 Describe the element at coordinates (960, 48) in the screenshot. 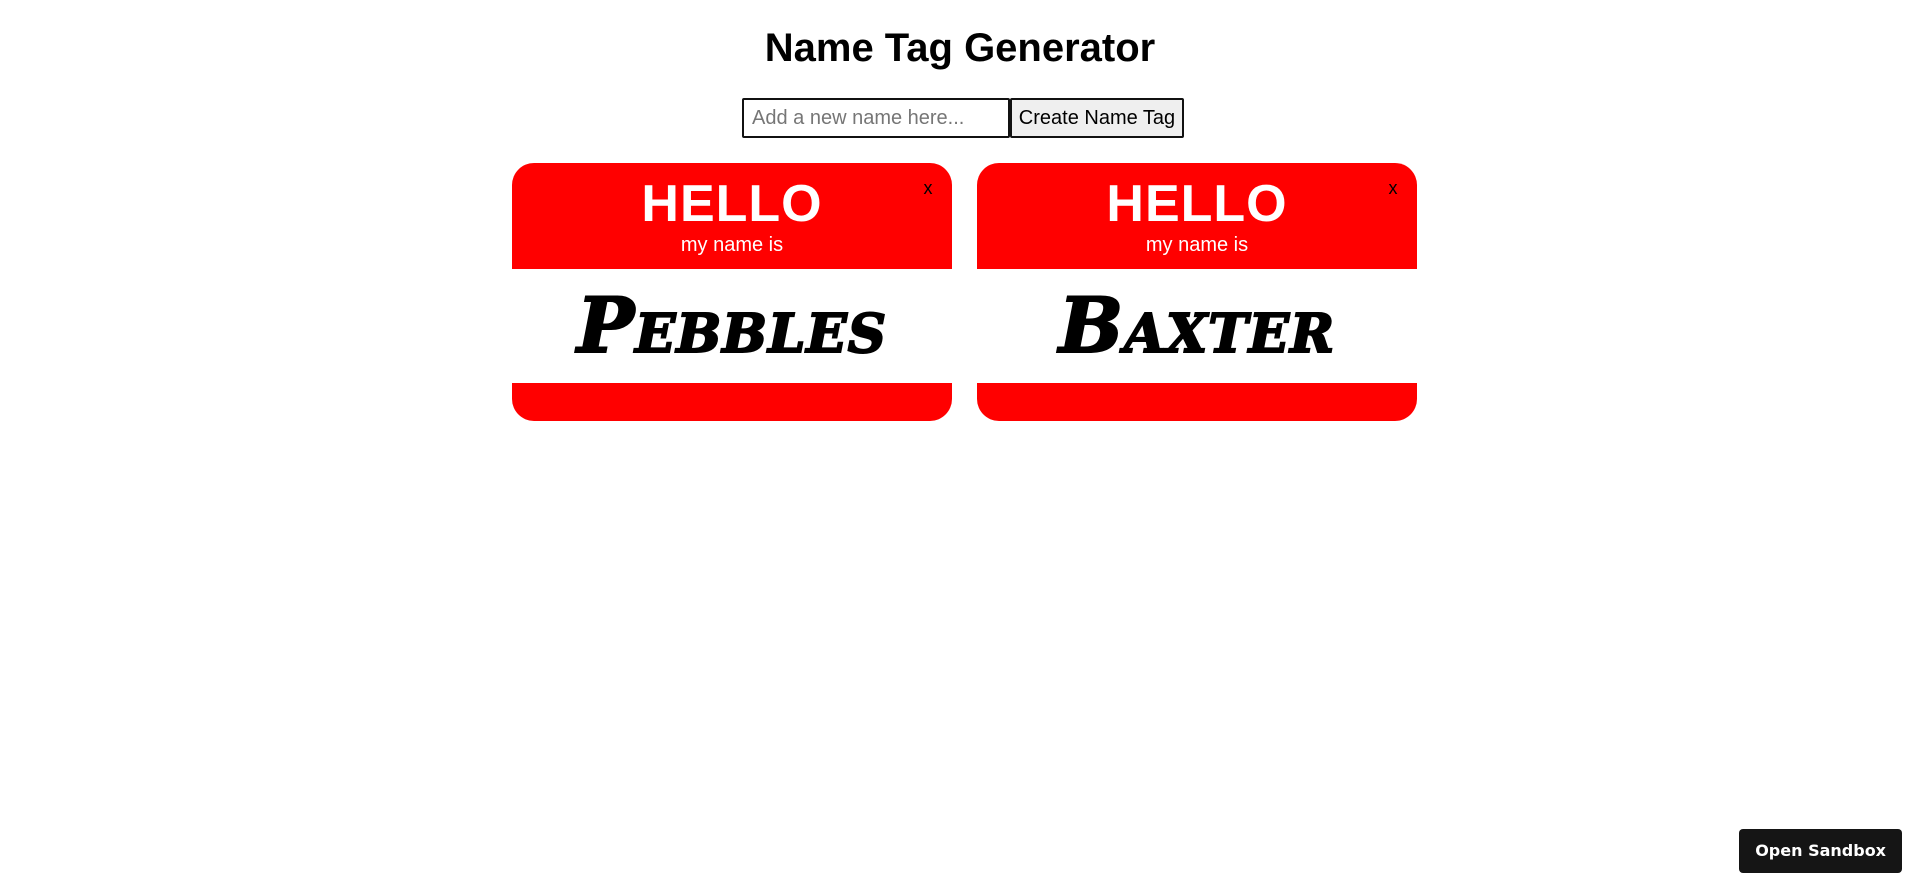

I see `page-title: Name Tag Generator` at that location.